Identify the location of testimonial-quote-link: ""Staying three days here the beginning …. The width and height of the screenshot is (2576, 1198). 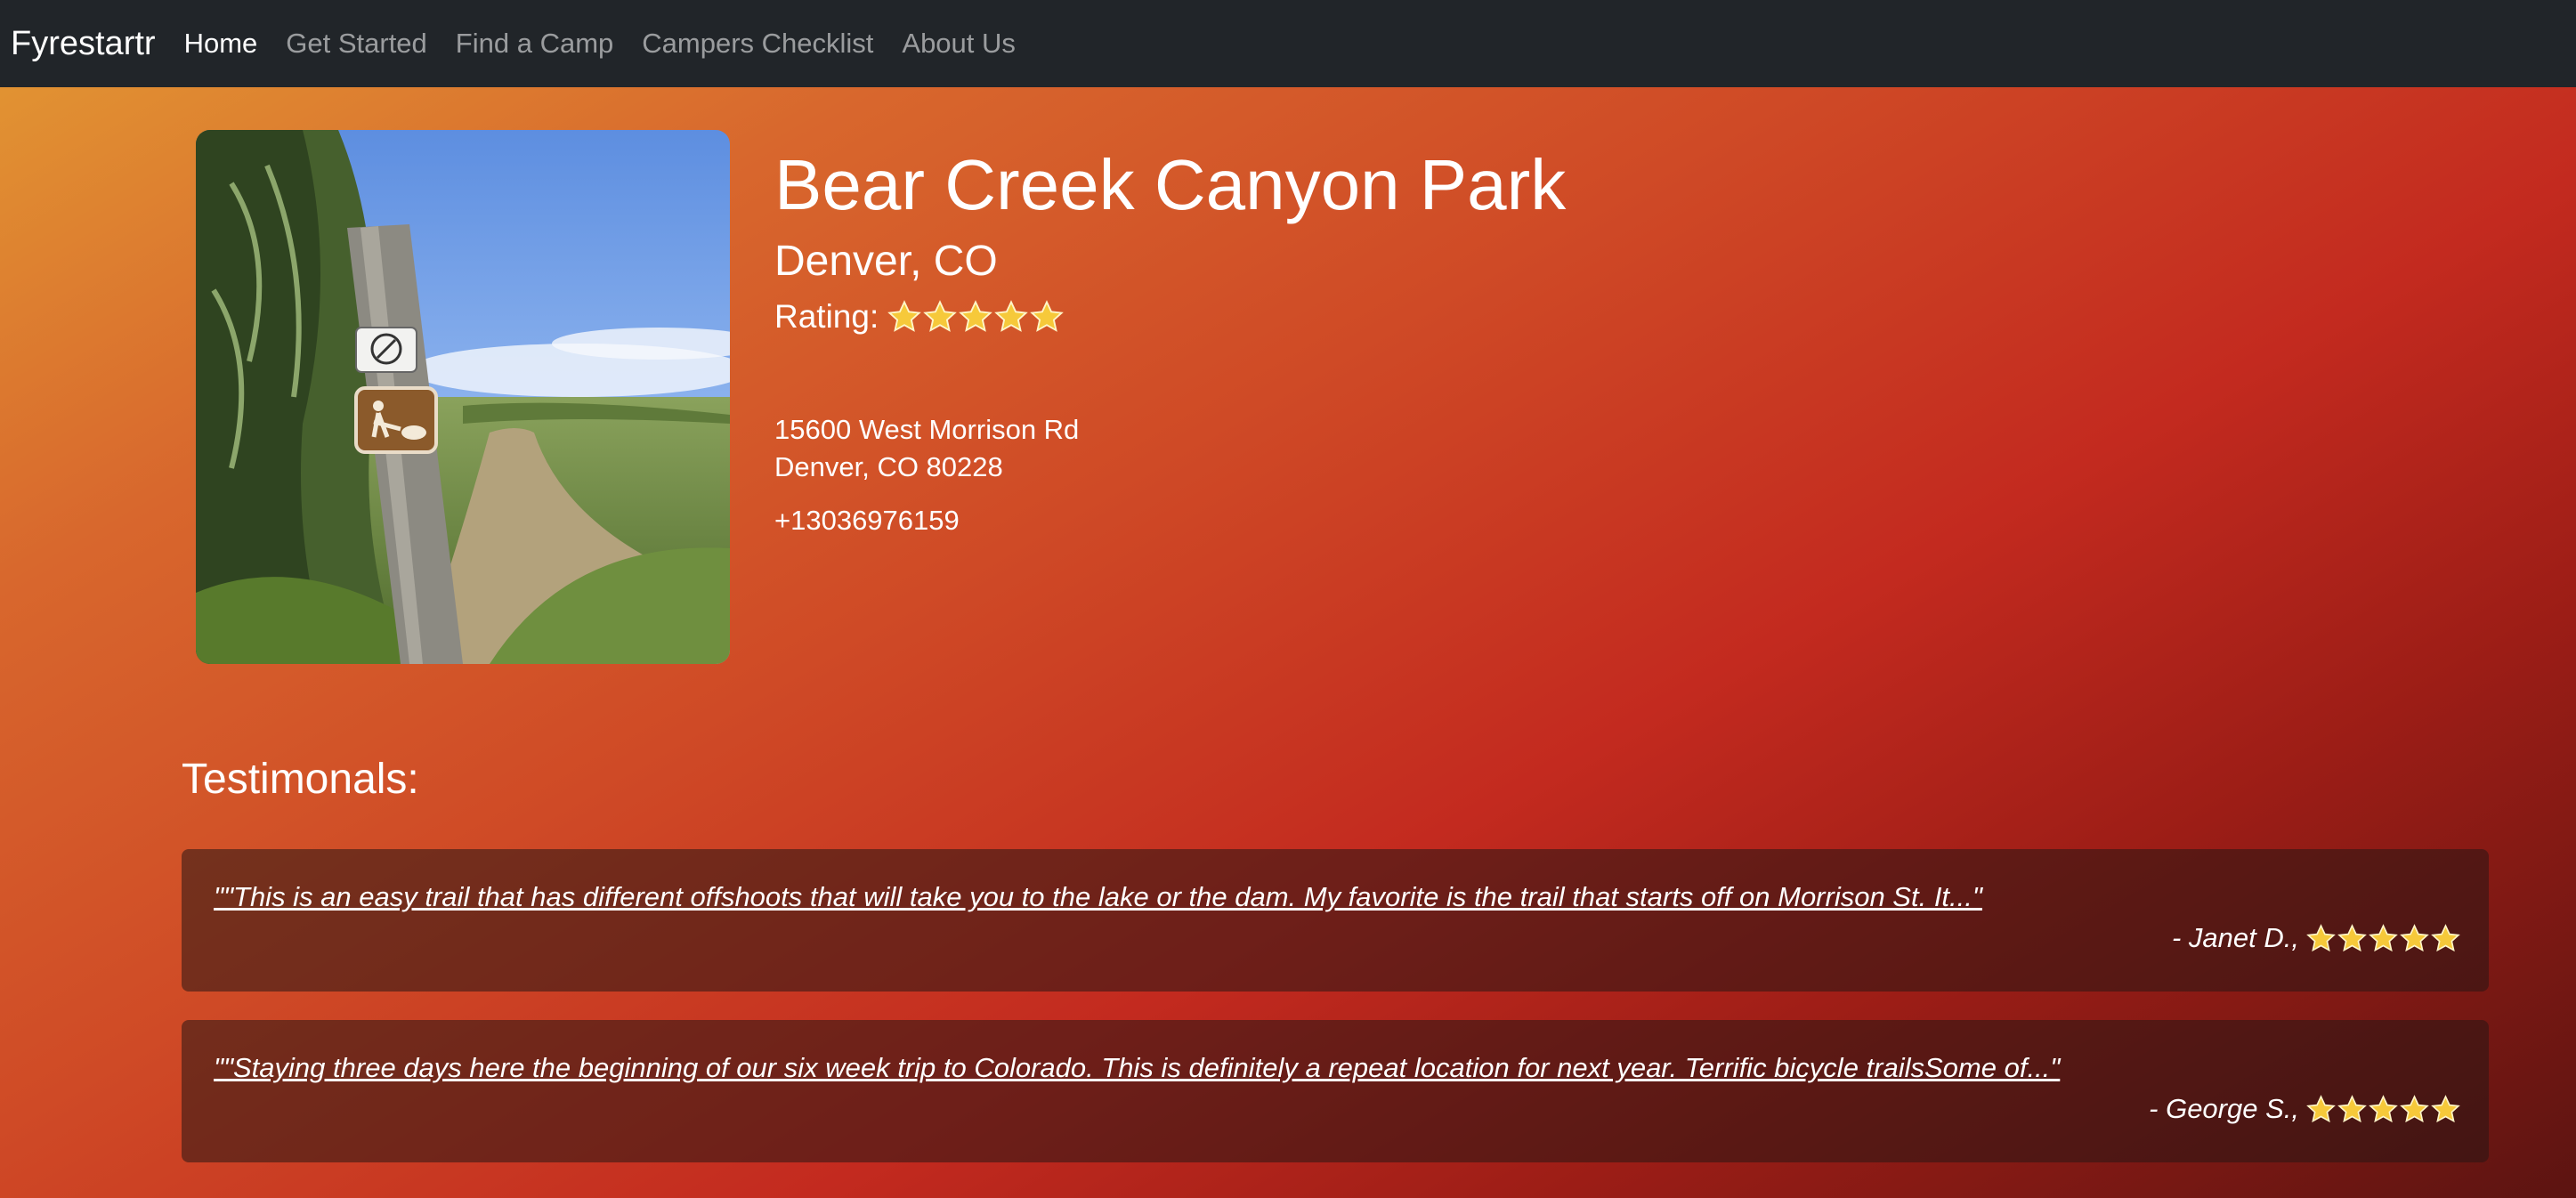
(1338, 1068).